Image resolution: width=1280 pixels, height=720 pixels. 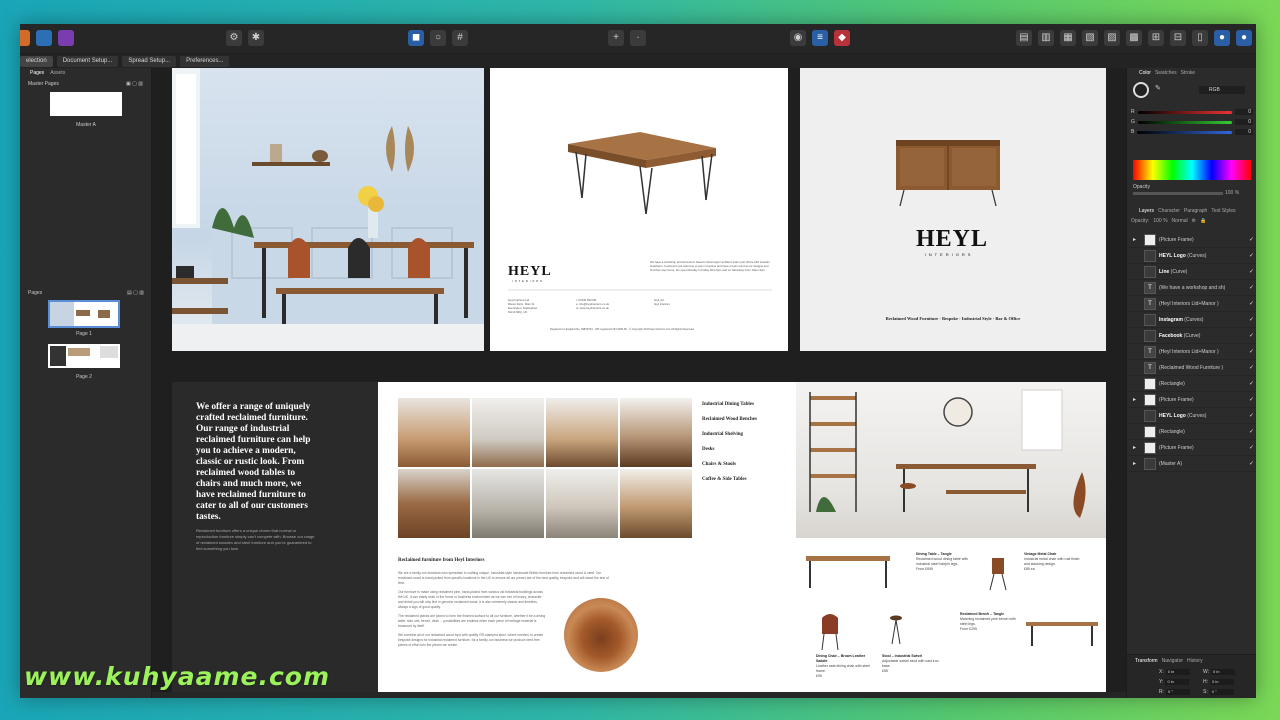 I want to click on category-item: Industrial Dining Tables, so click(x=747, y=409).